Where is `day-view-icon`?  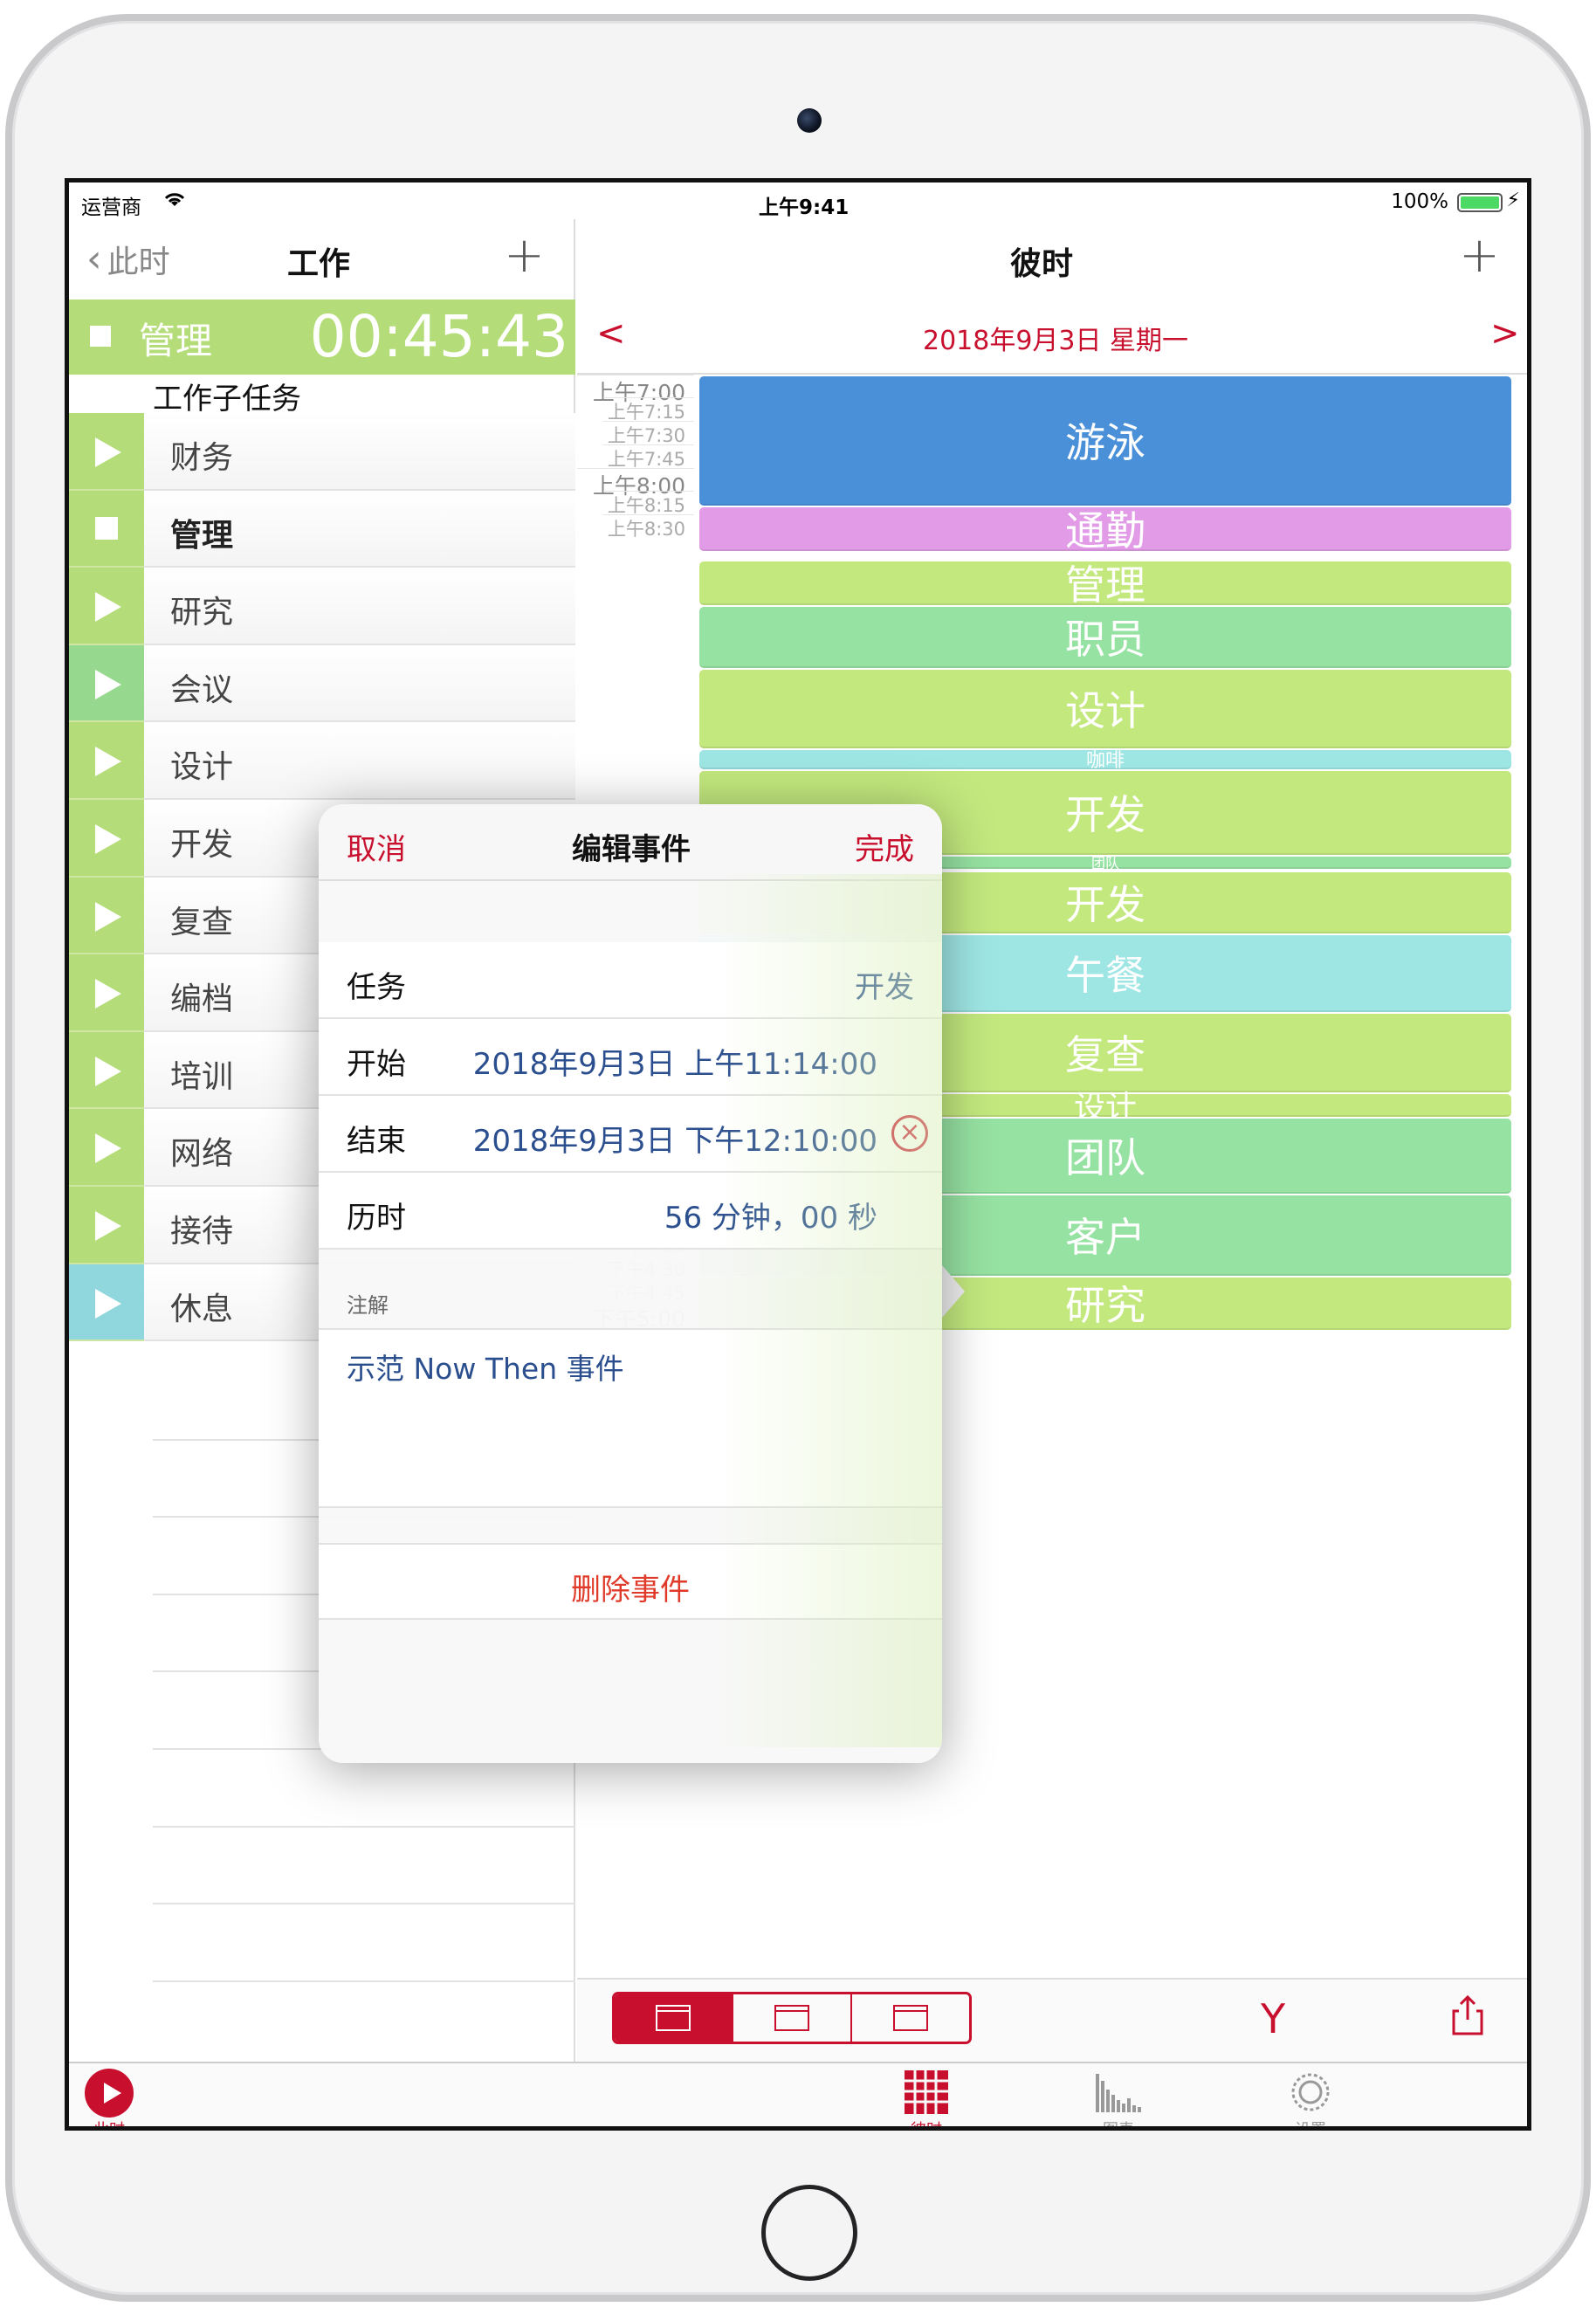 day-view-icon is located at coordinates (674, 2018).